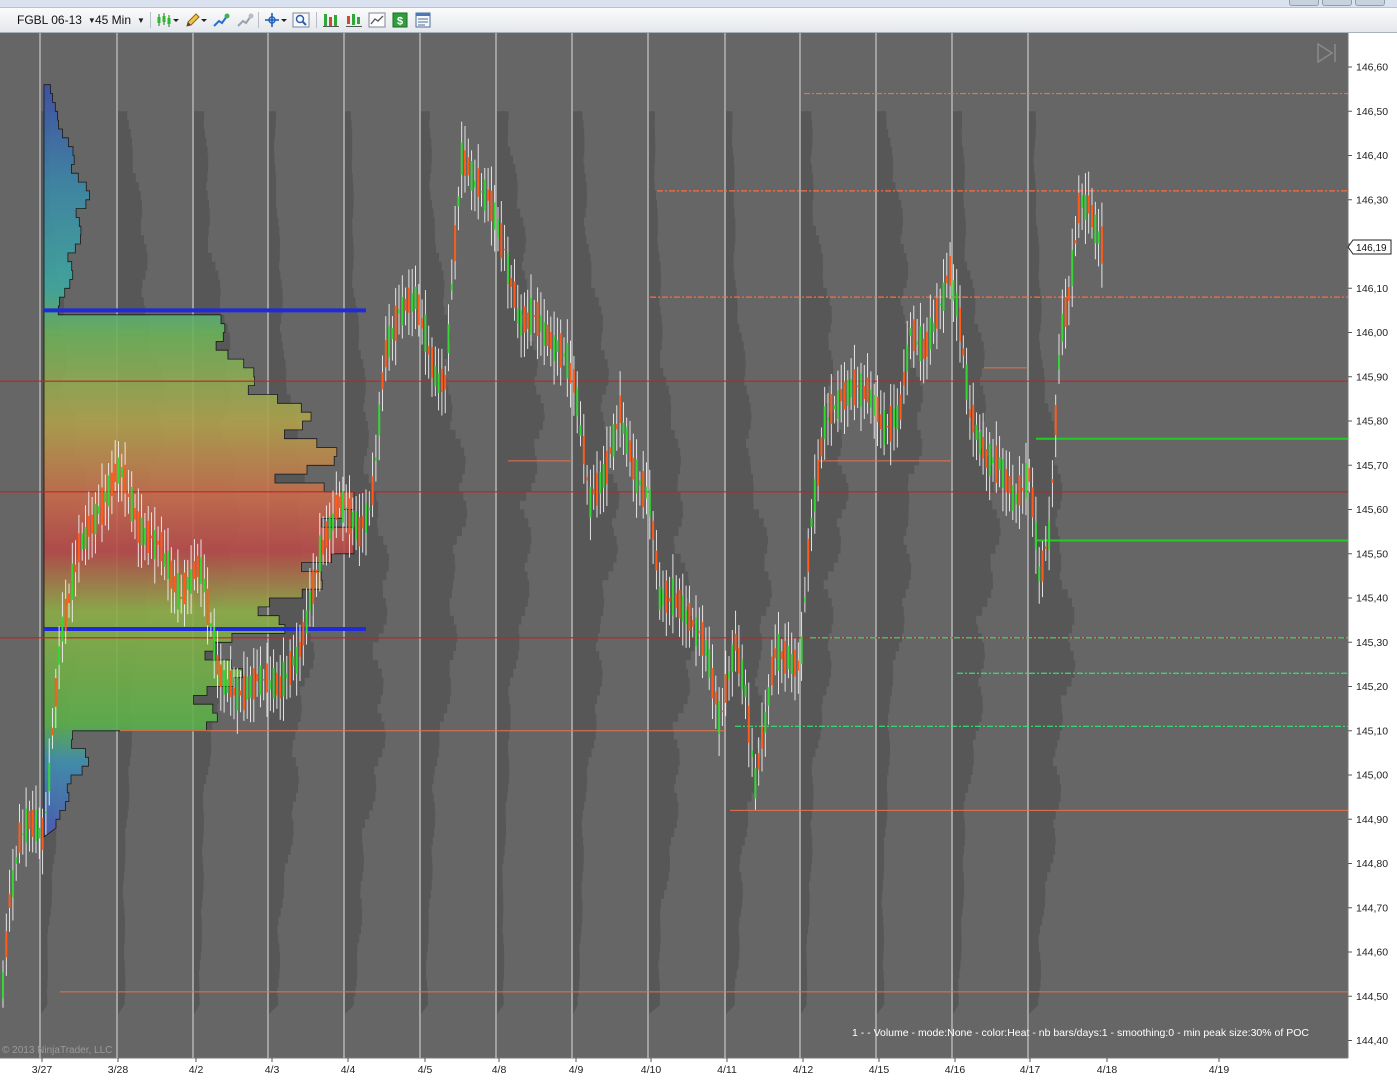  Describe the element at coordinates (55, 20) in the screenshot. I see `instrument-selector: FGBL 06-13 ▼` at that location.